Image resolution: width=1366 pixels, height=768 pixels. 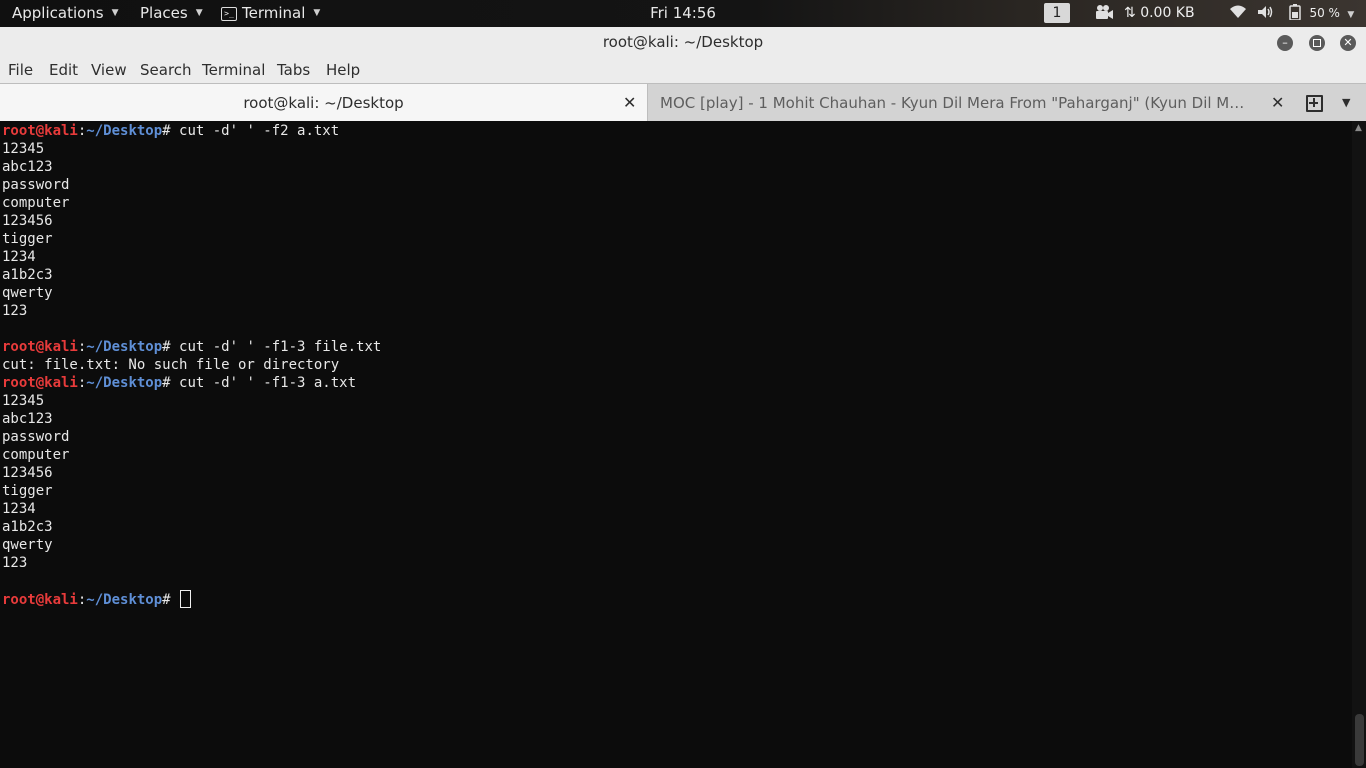 What do you see at coordinates (1266, 13) in the screenshot?
I see `volume-icon` at bounding box center [1266, 13].